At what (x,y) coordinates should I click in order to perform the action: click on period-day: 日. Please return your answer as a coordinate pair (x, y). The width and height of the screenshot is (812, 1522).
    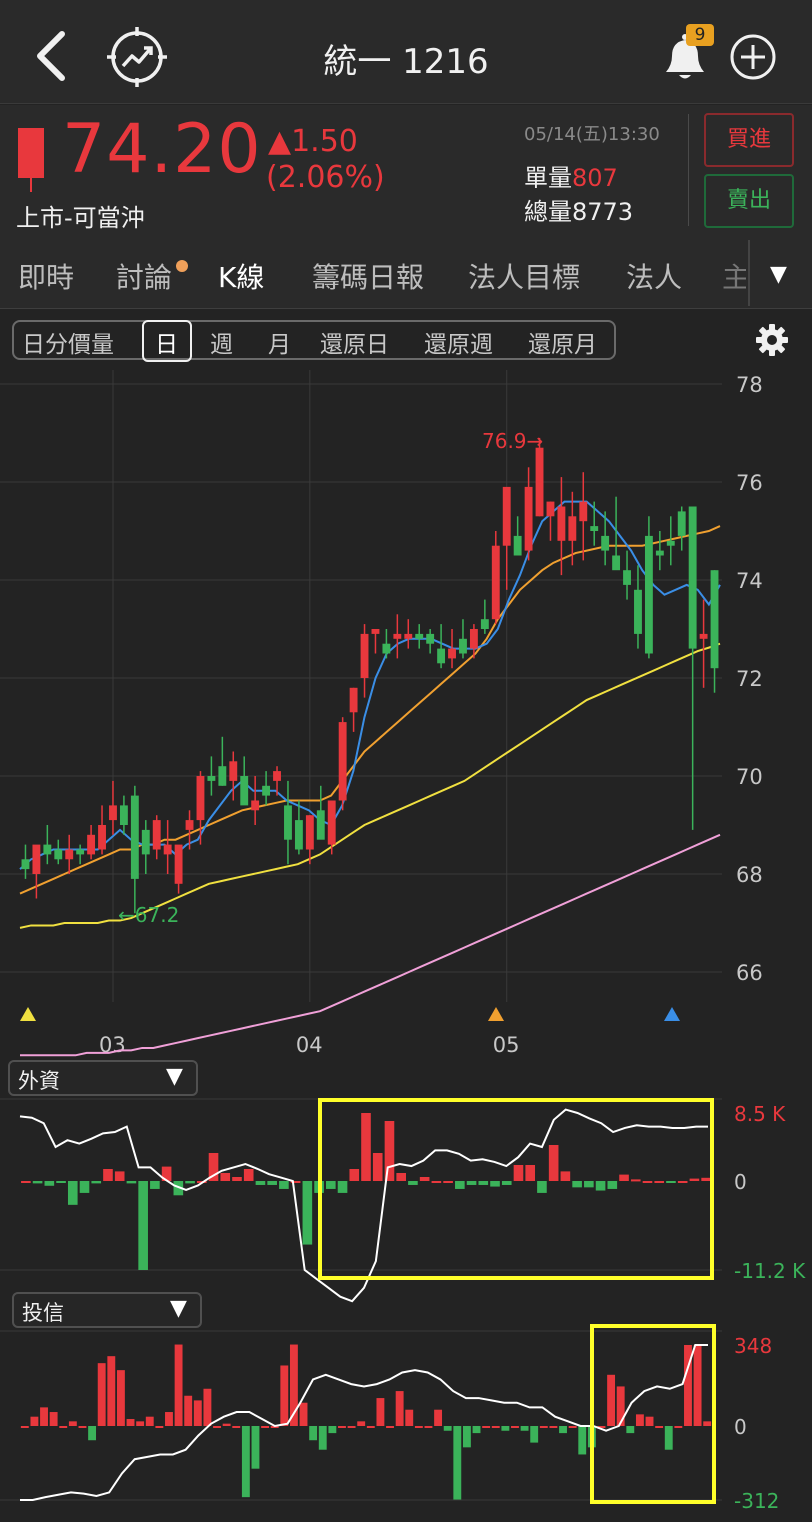
    Looking at the image, I should click on (166, 342).